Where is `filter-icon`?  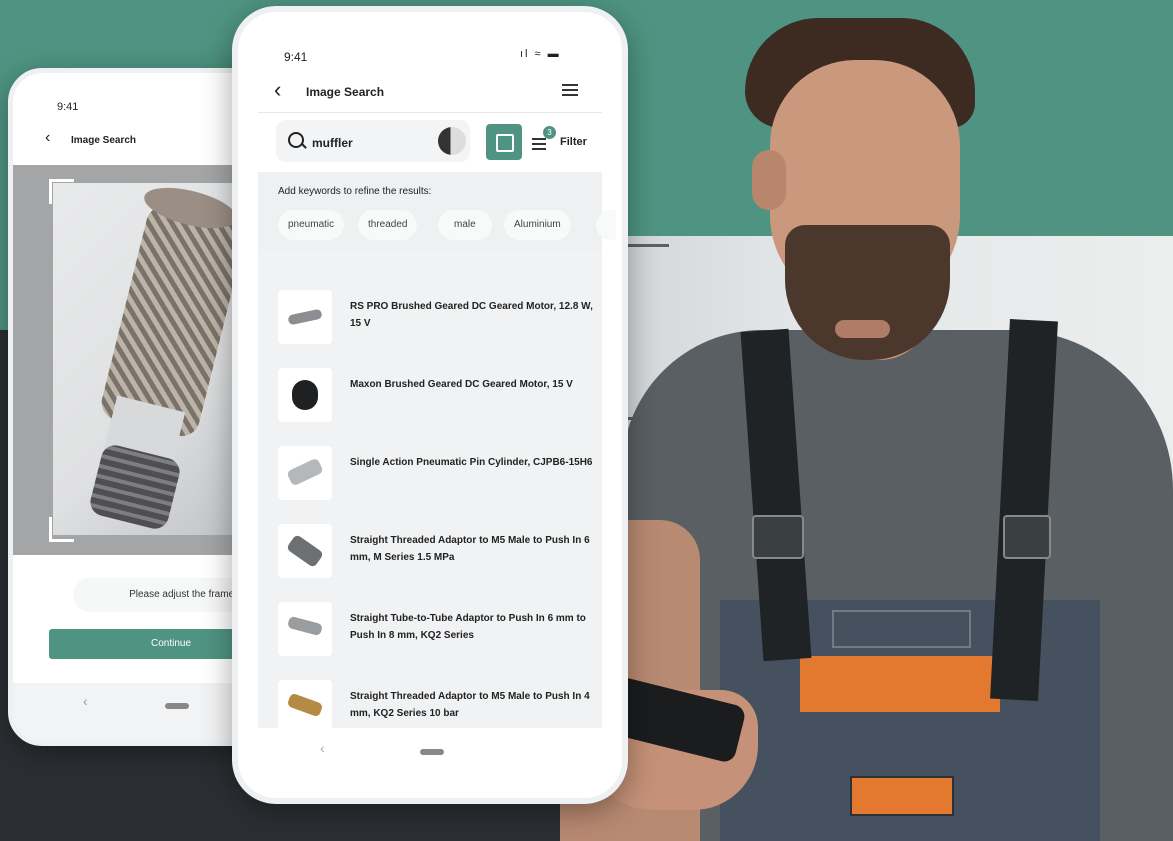
filter-icon is located at coordinates (539, 139).